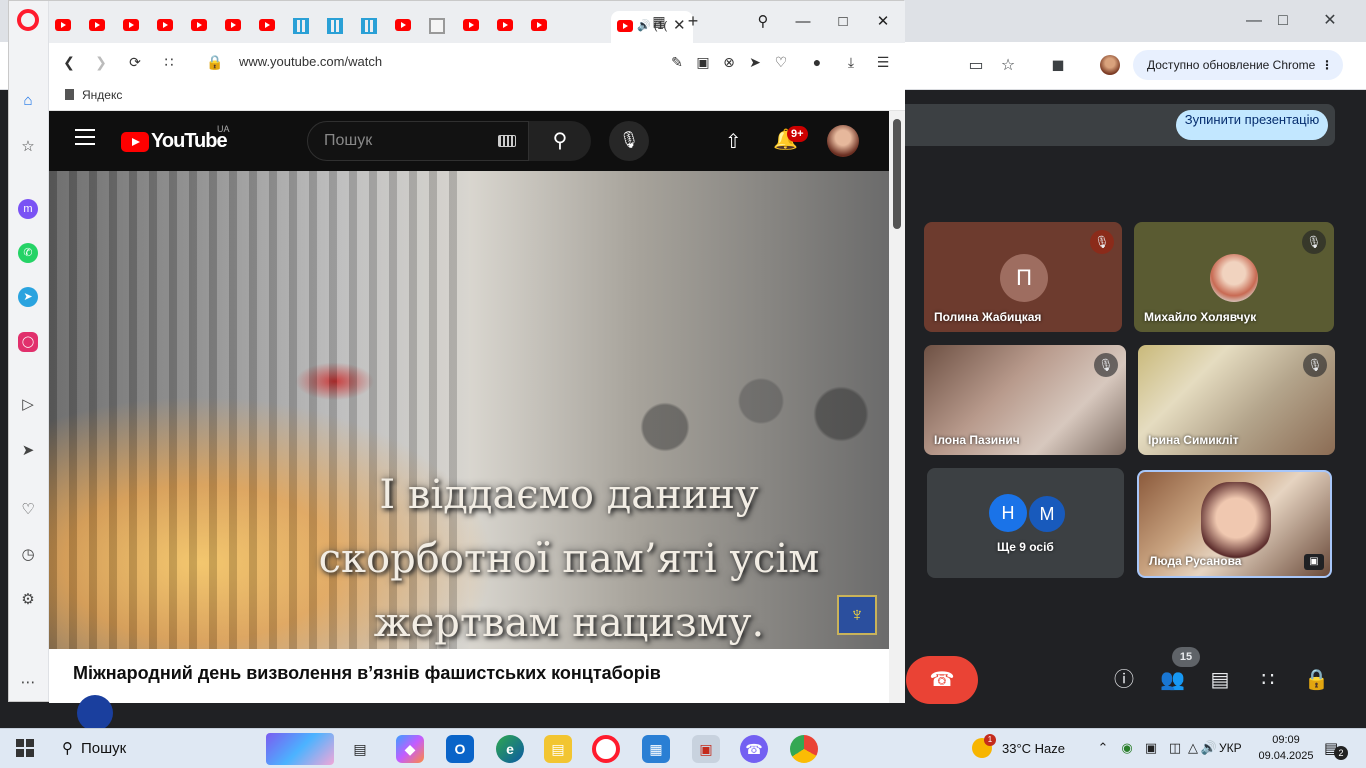 The image size is (1366, 768). What do you see at coordinates (1175, 748) in the screenshot?
I see `battery-icon: ◫` at bounding box center [1175, 748].